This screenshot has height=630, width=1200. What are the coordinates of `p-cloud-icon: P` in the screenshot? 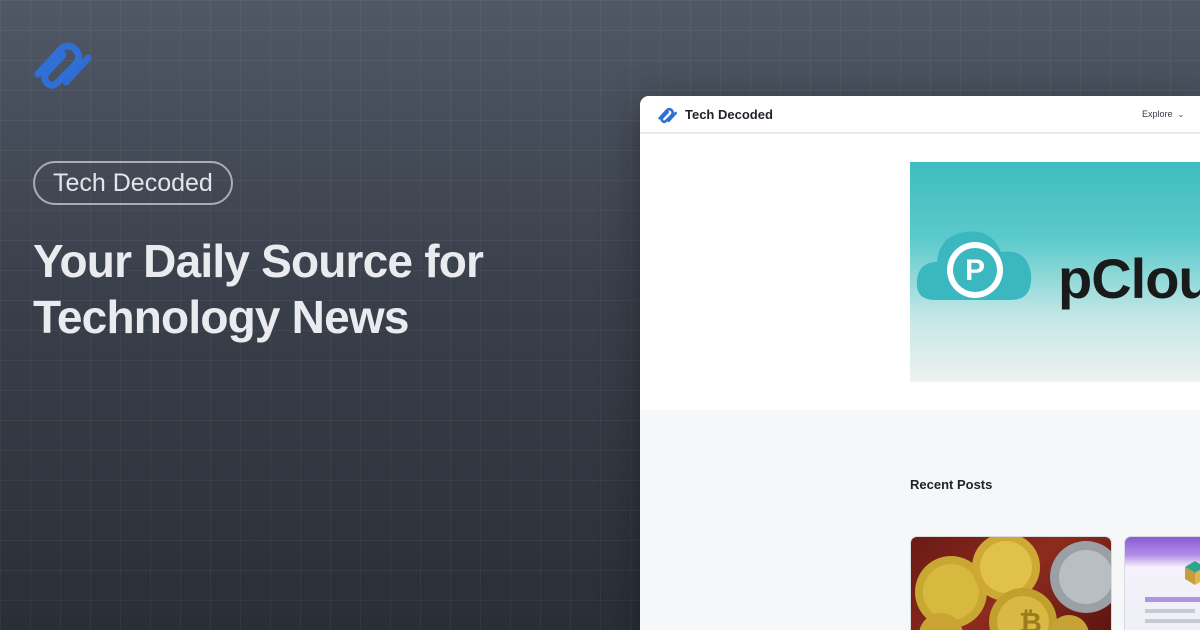 It's located at (974, 265).